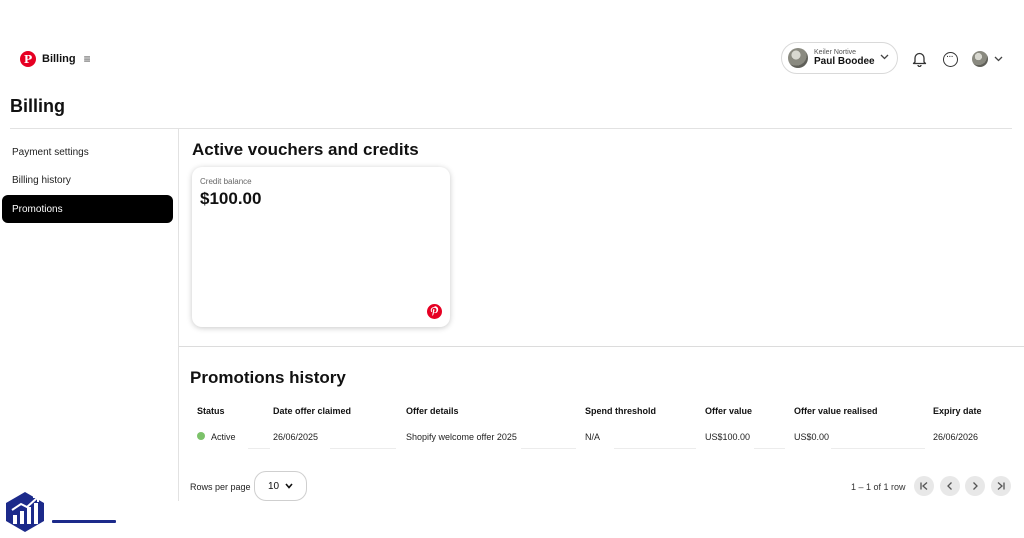 This screenshot has height=538, width=1024. Describe the element at coordinates (321, 247) in the screenshot. I see `credit-balance-card: Credit balance $100.00` at that location.